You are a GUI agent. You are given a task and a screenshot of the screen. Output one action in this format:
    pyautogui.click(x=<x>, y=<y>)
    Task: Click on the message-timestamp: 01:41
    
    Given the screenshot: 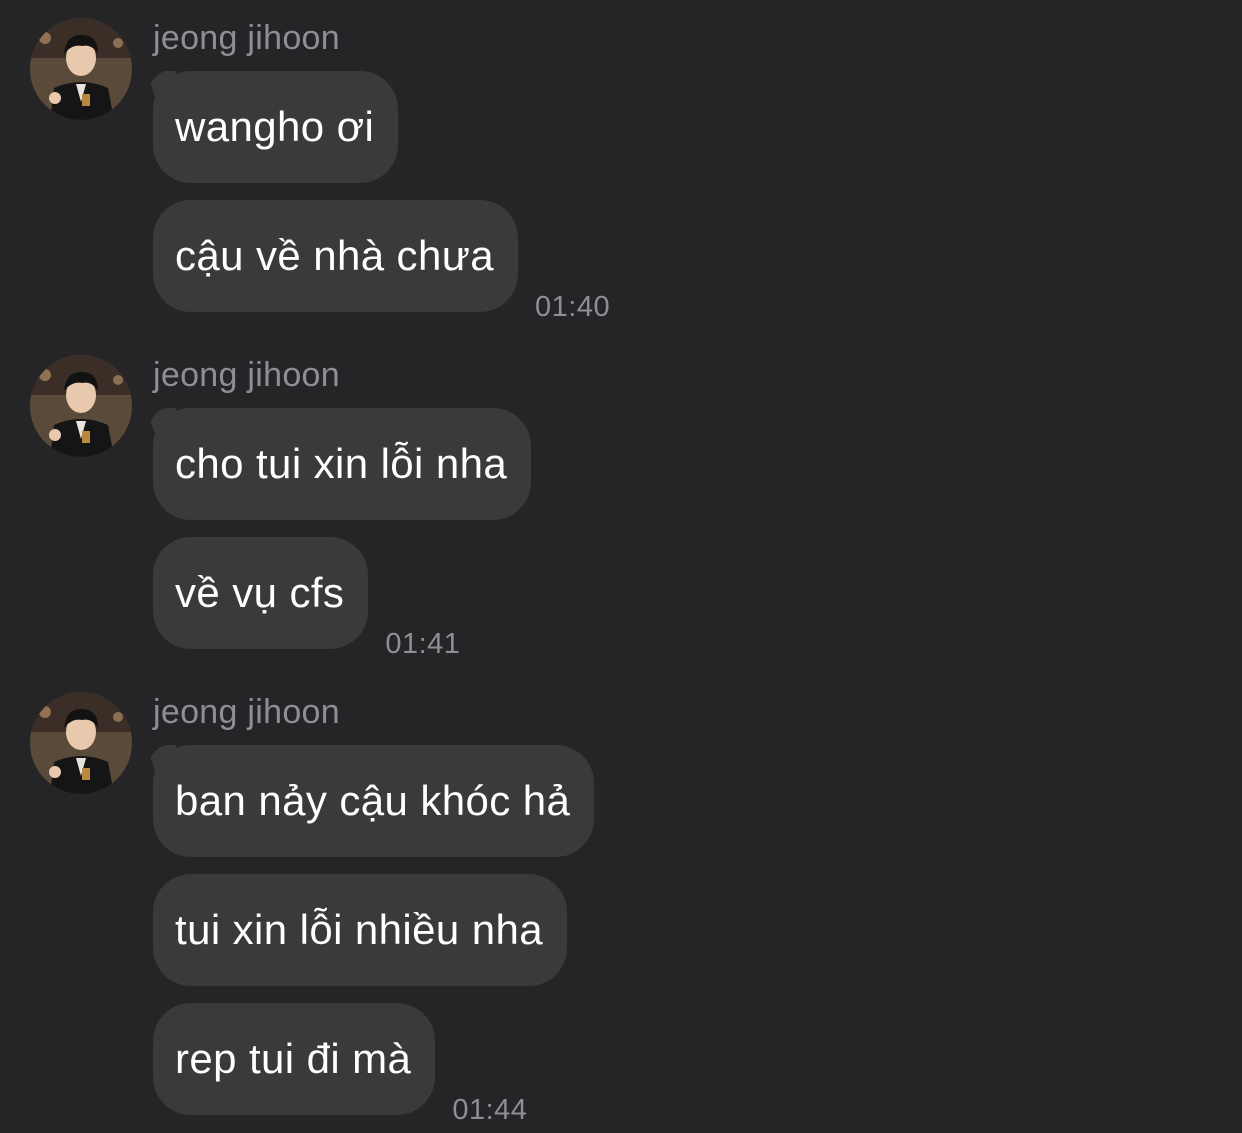 What is the action you would take?
    pyautogui.click(x=423, y=644)
    